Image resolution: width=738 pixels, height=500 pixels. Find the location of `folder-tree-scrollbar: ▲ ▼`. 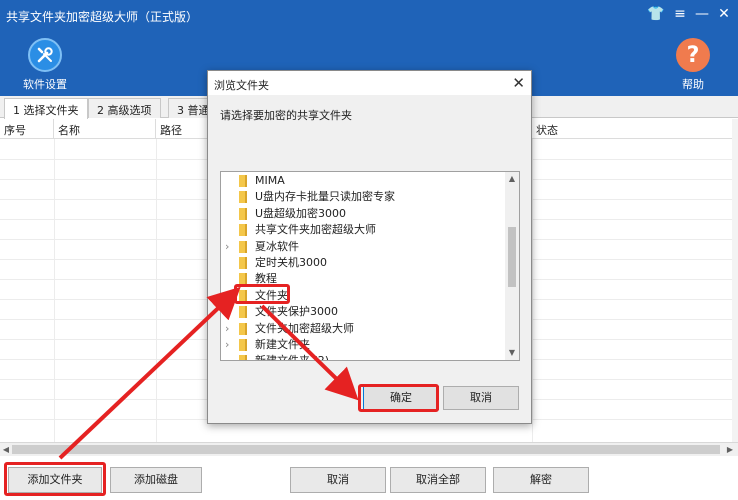

folder-tree-scrollbar: ▲ ▼ is located at coordinates (512, 266).